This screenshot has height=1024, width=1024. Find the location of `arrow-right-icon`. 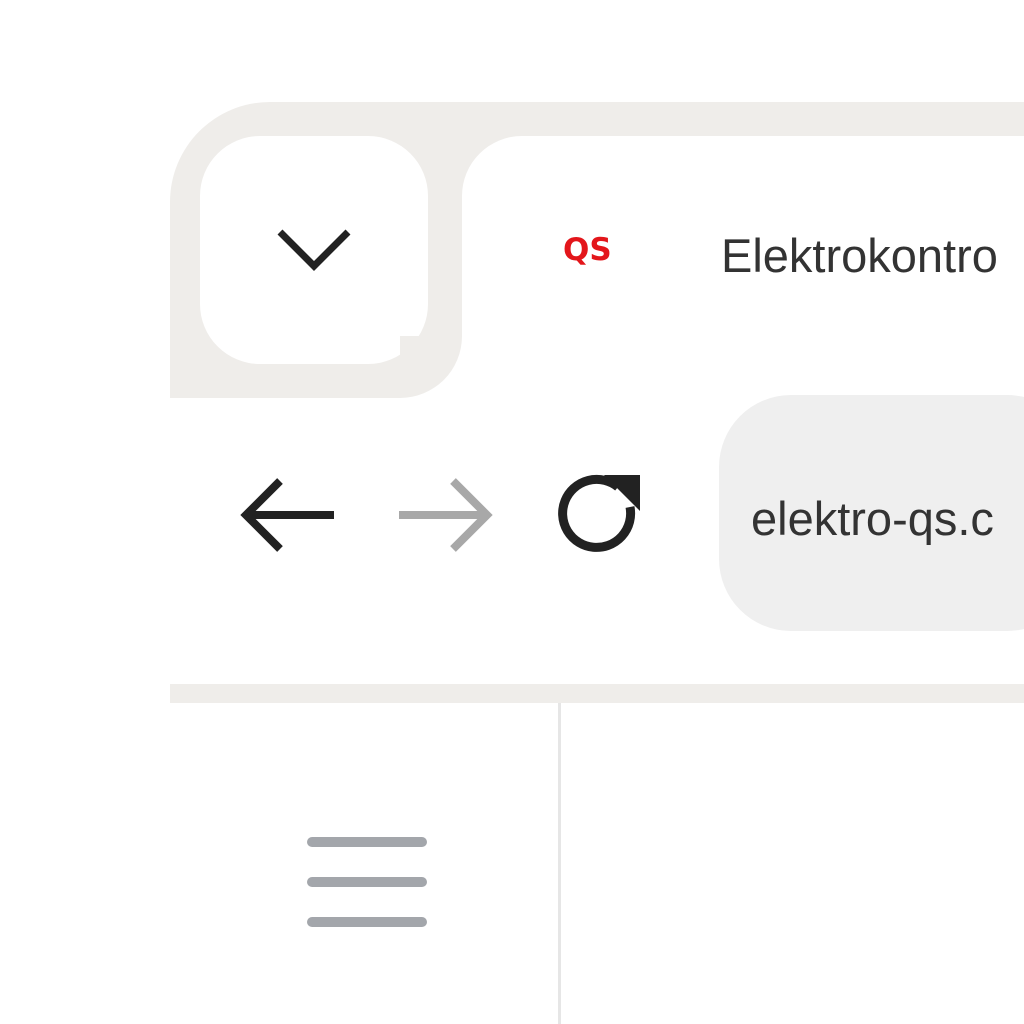

arrow-right-icon is located at coordinates (446, 515).